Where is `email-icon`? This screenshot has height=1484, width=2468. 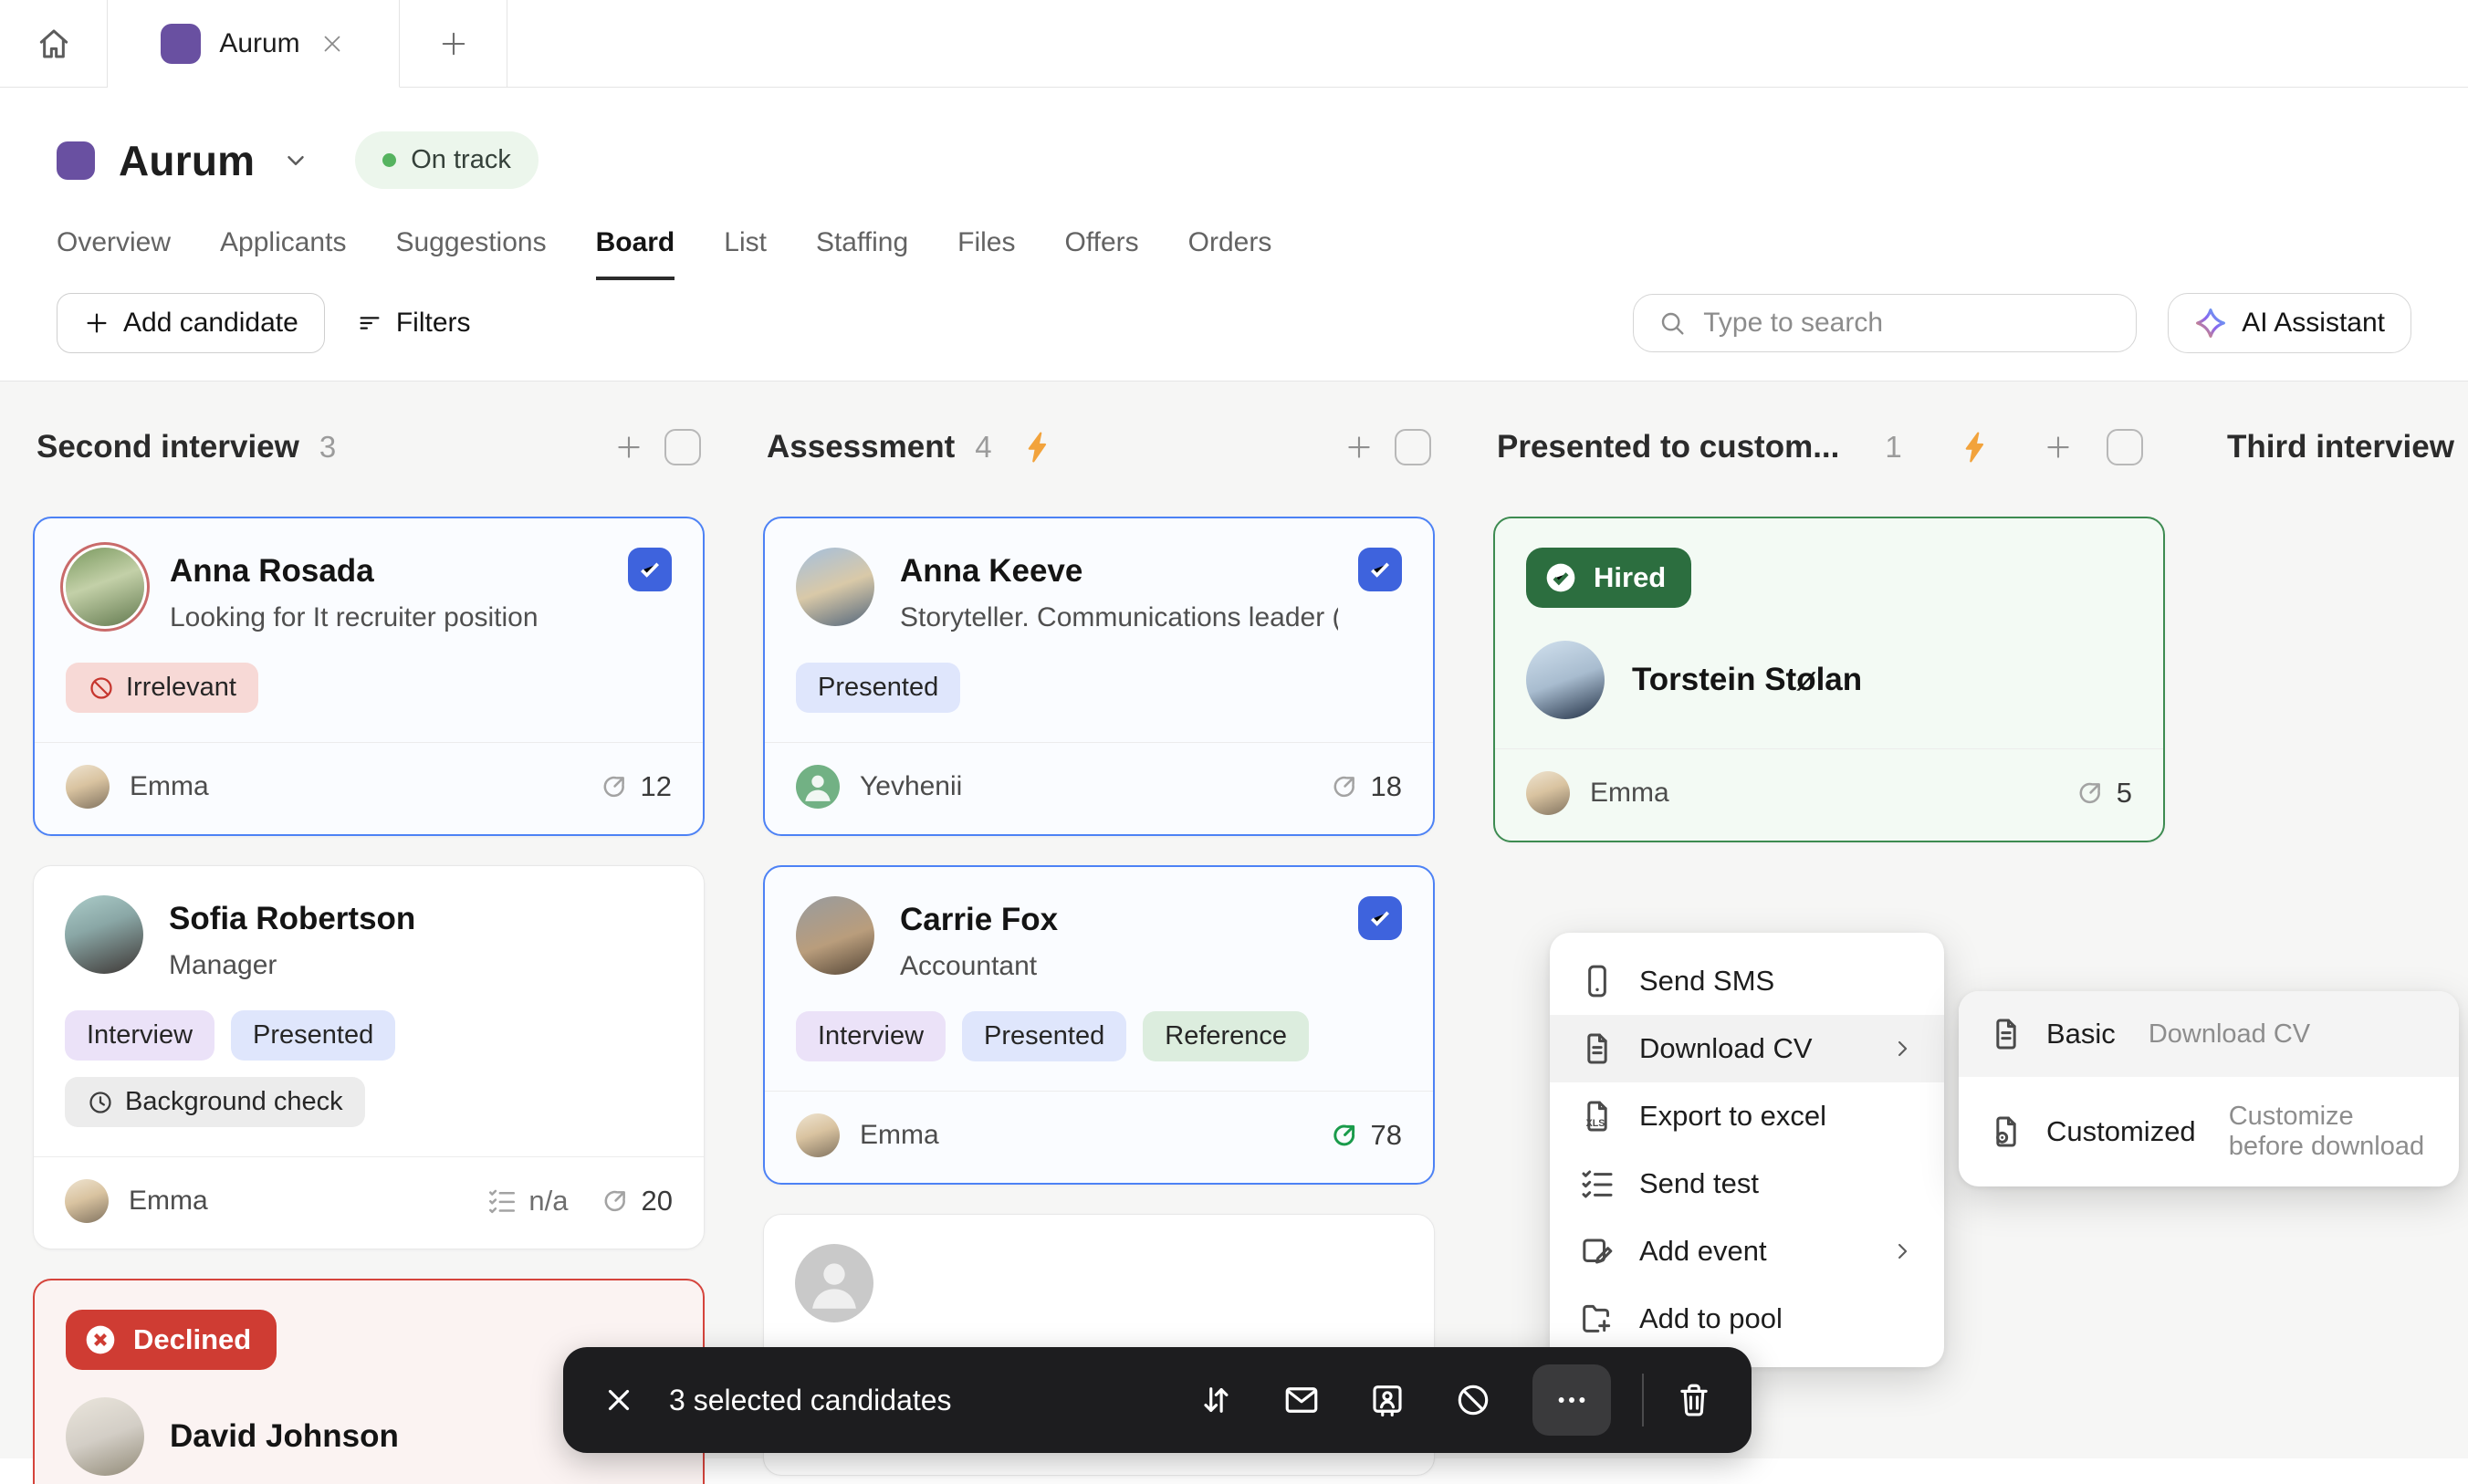
email-icon is located at coordinates (1301, 1400).